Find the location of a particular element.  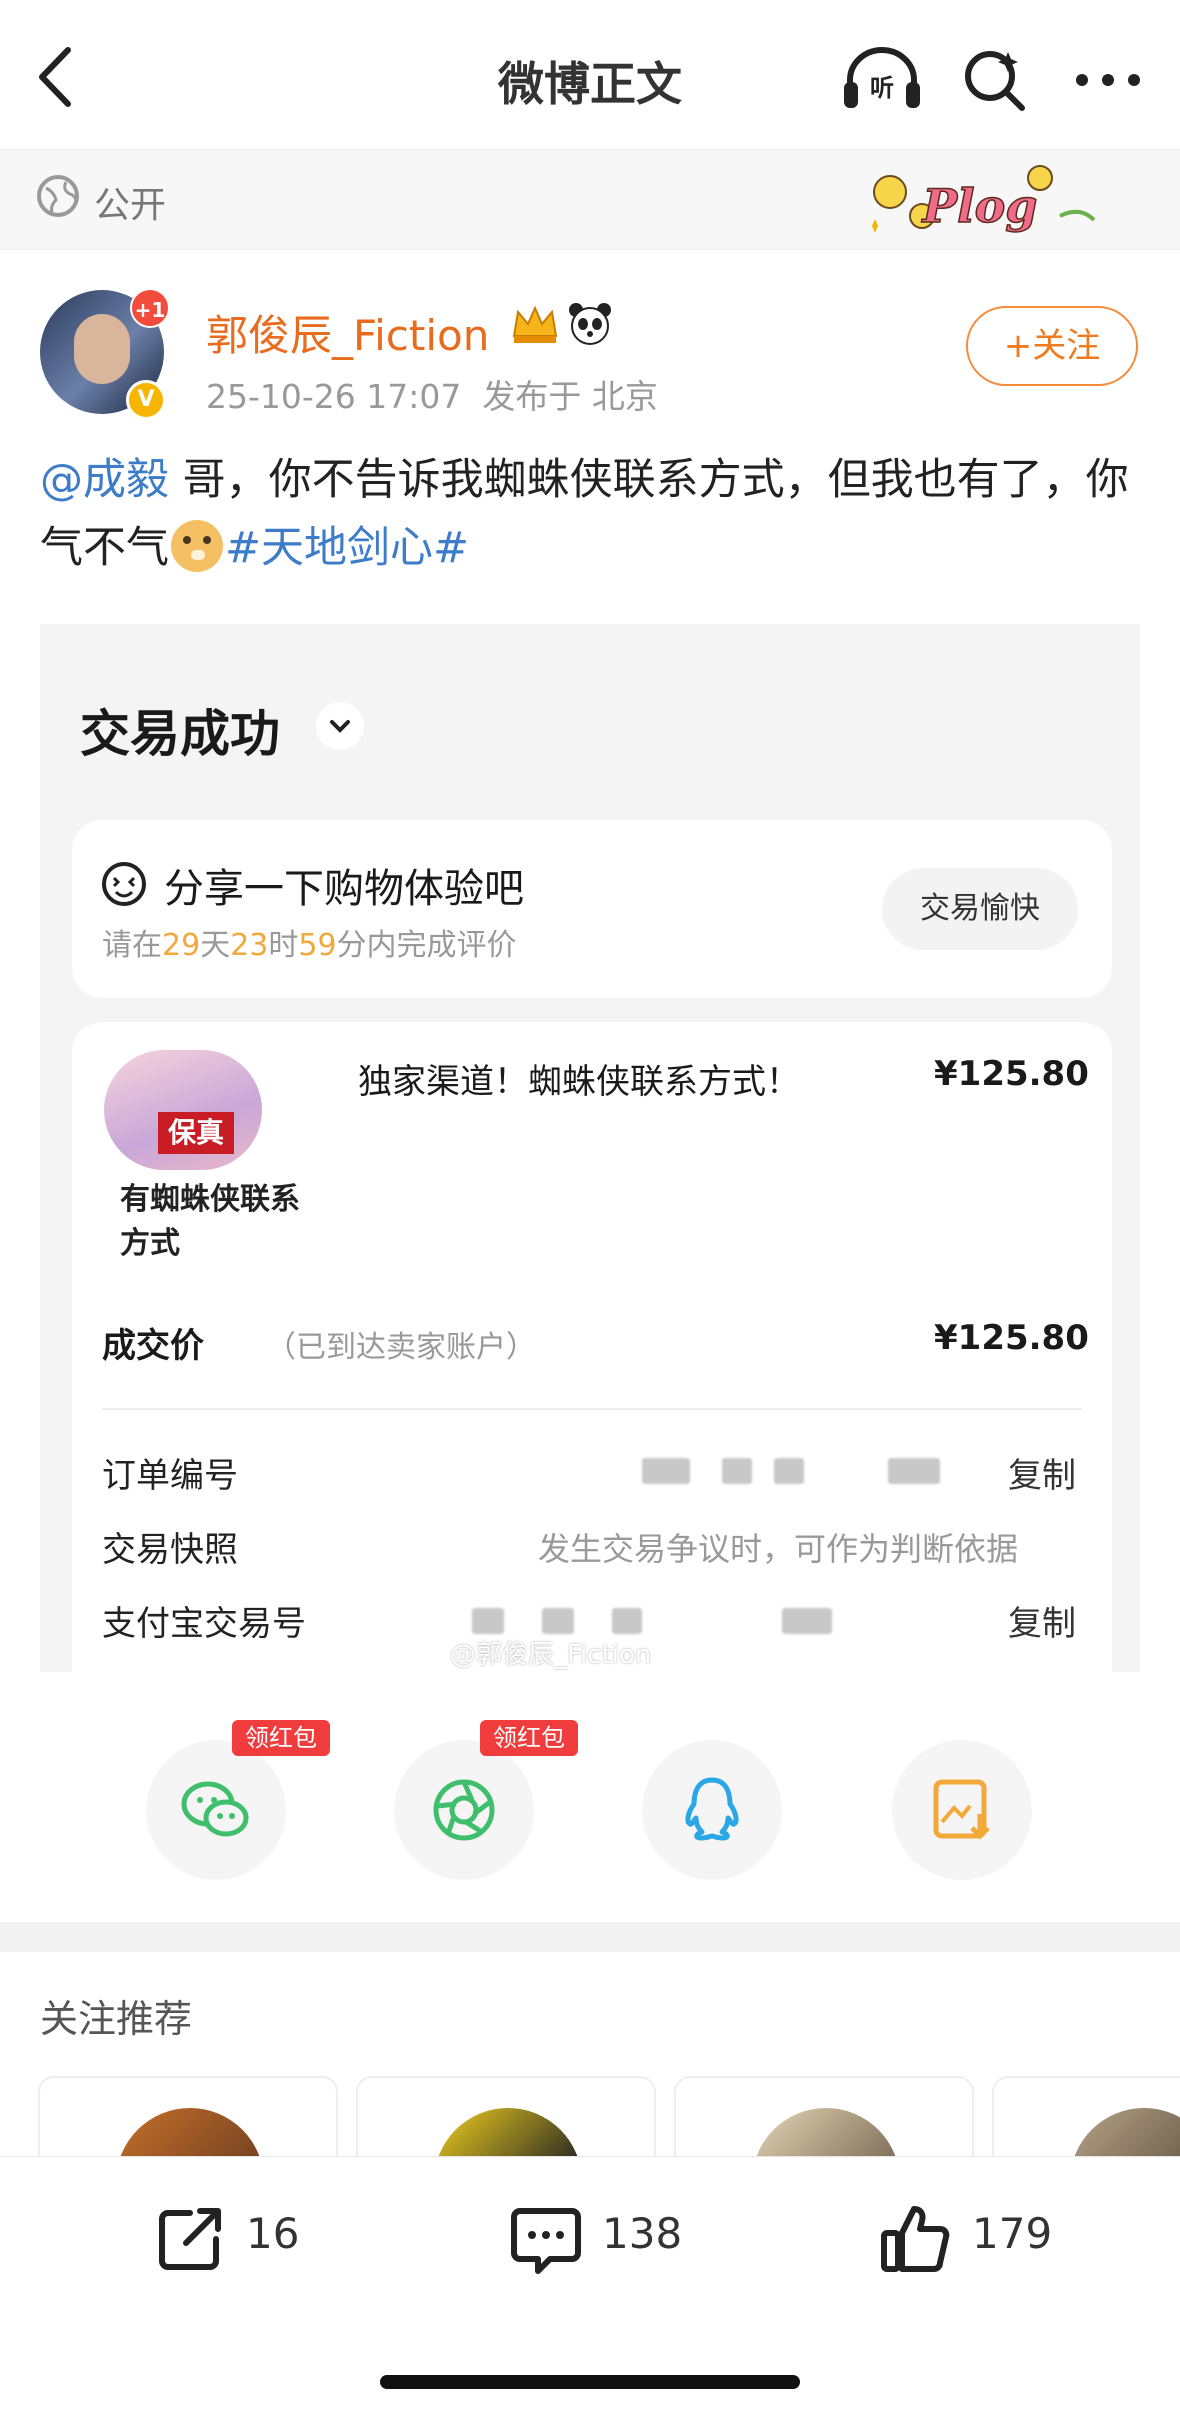

more-options-icon is located at coordinates (1108, 80).